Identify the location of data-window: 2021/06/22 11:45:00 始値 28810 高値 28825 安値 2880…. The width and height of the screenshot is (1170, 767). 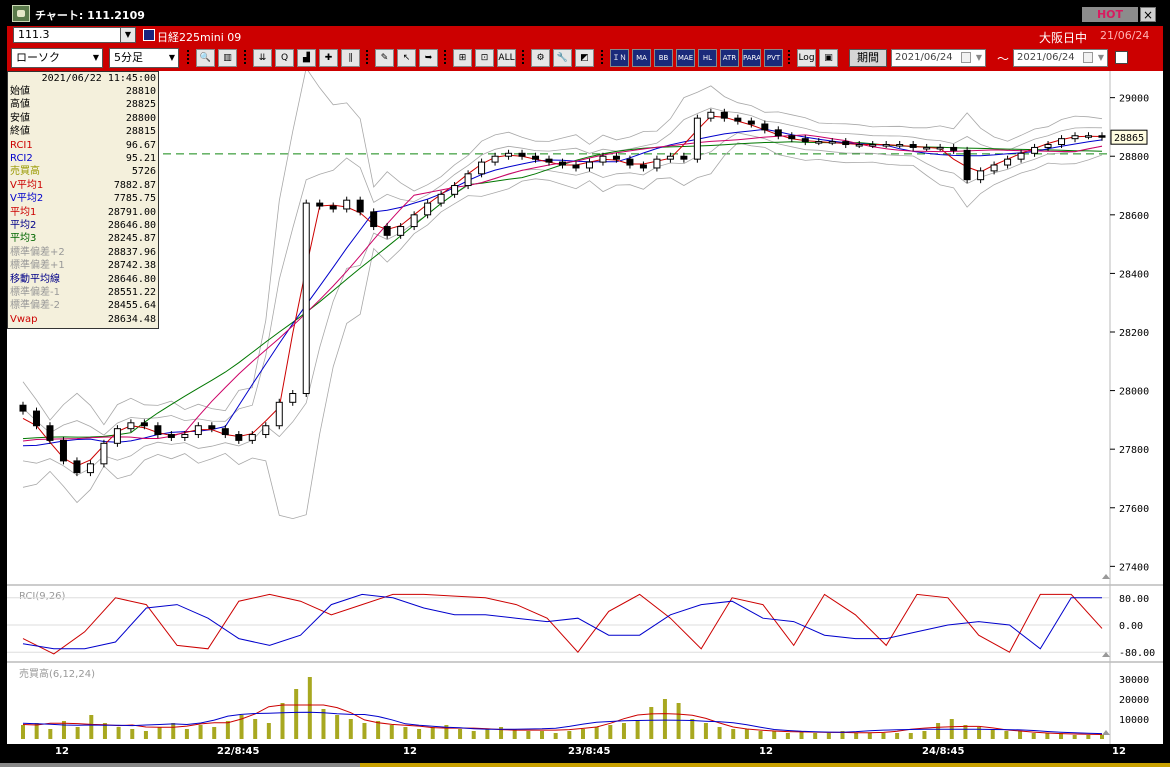
(83, 200).